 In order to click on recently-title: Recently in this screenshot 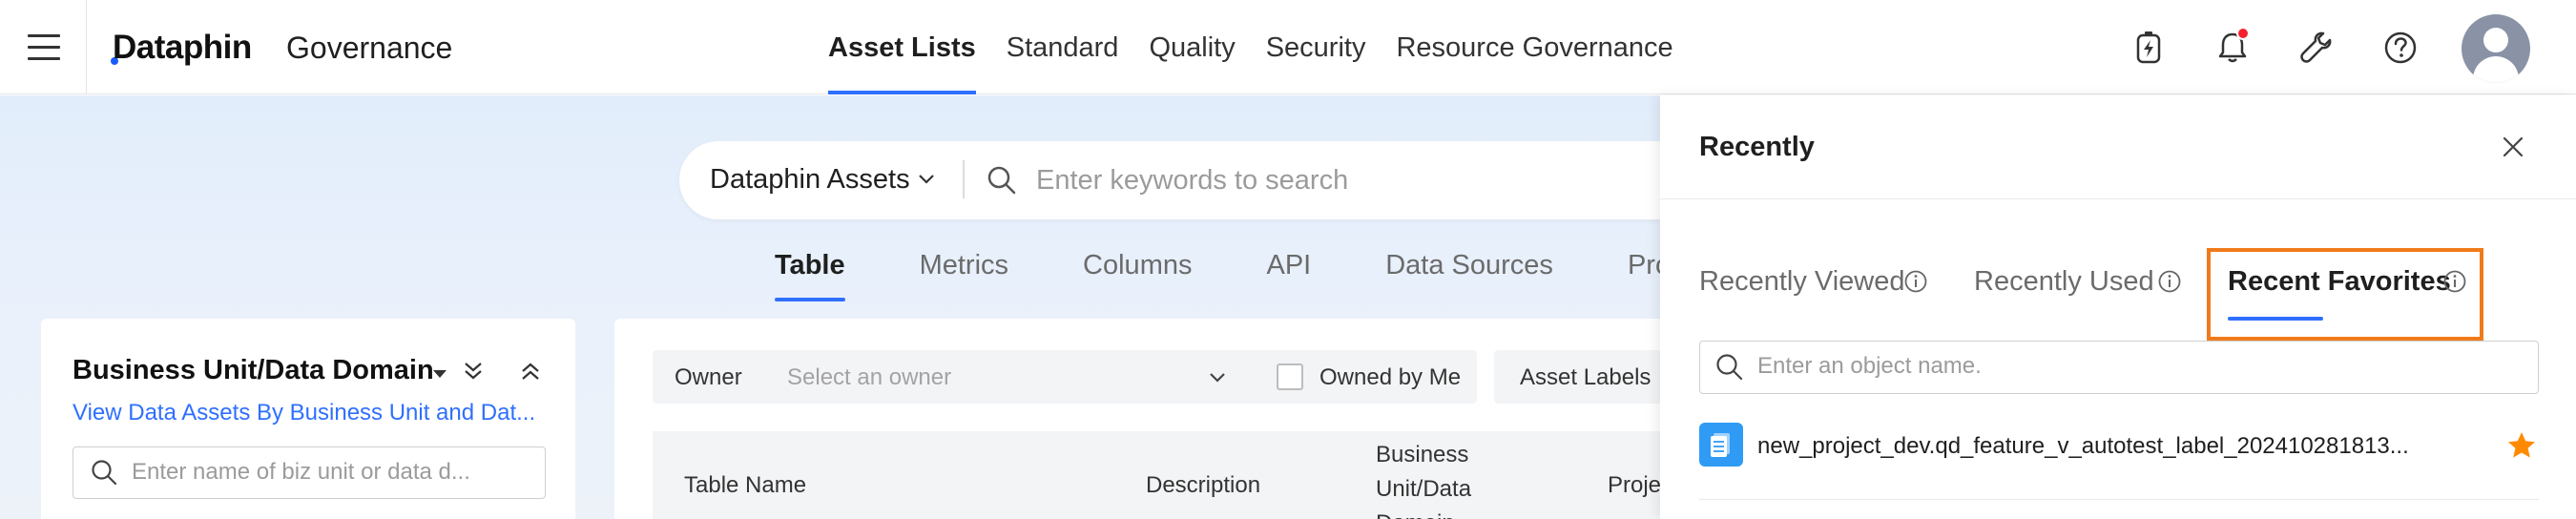, I will do `click(1757, 147)`.